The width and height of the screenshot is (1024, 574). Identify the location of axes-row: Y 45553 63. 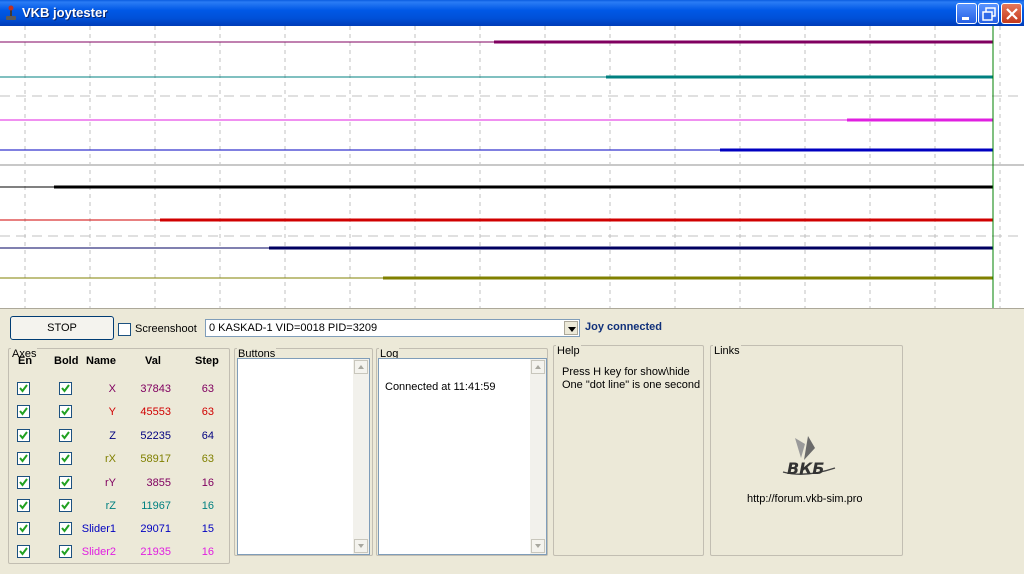
(115, 415).